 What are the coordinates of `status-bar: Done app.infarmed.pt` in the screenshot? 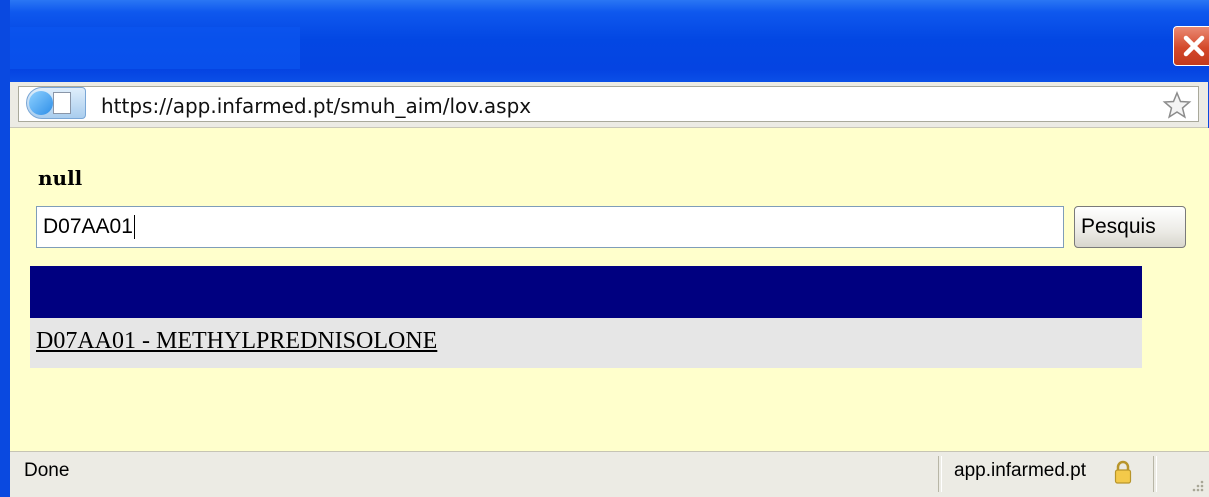 It's located at (609, 474).